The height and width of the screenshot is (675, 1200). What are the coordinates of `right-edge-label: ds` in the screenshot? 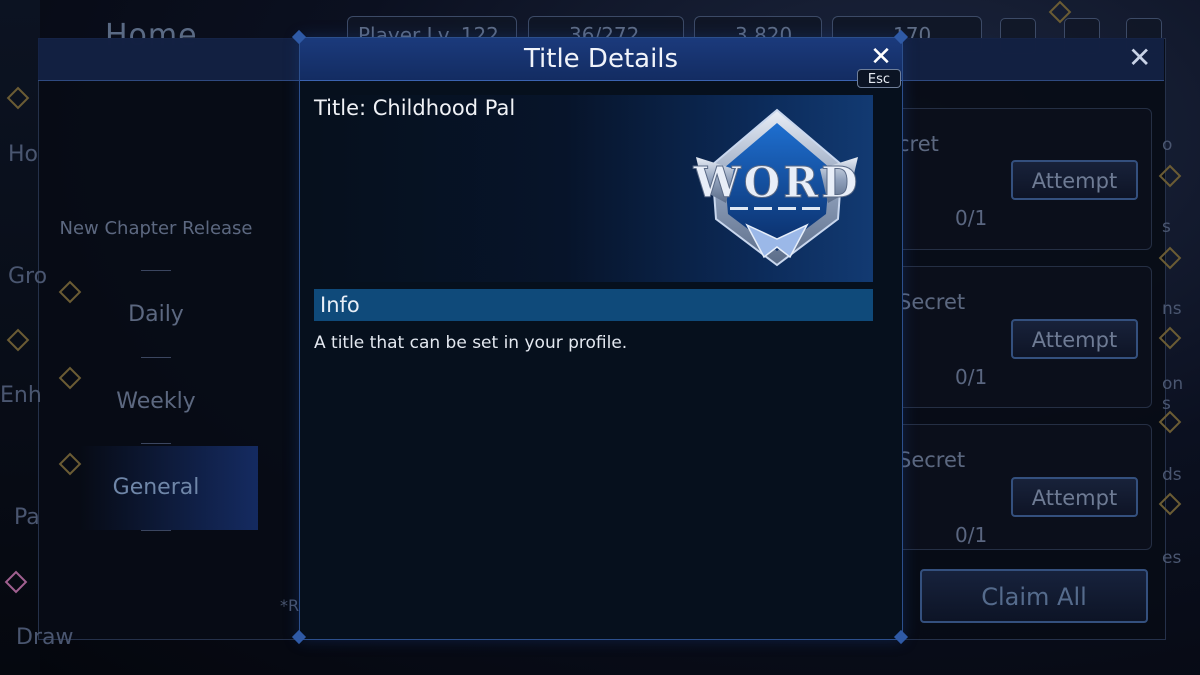 It's located at (1172, 475).